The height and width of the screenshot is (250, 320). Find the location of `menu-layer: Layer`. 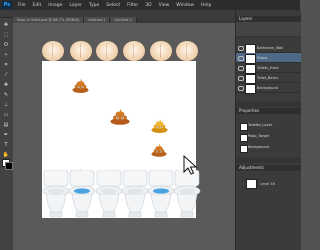

menu-layer: Layer is located at coordinates (75, 5).